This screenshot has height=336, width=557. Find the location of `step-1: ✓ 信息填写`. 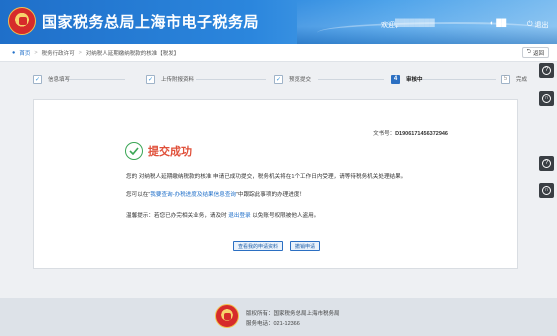

step-1: ✓ 信息填写 is located at coordinates (51, 79).